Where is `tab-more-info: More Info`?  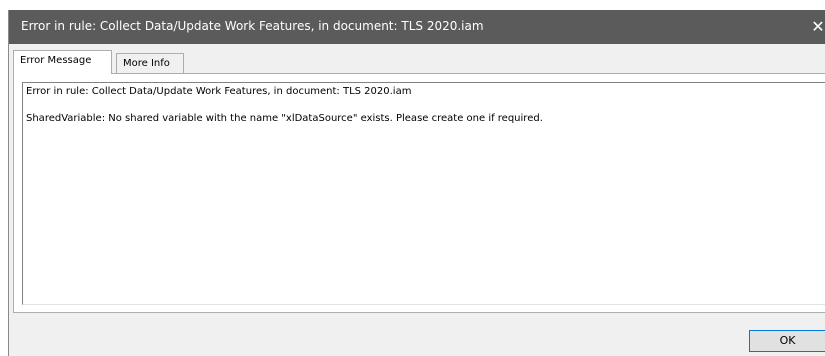
tab-more-info: More Info is located at coordinates (150, 63).